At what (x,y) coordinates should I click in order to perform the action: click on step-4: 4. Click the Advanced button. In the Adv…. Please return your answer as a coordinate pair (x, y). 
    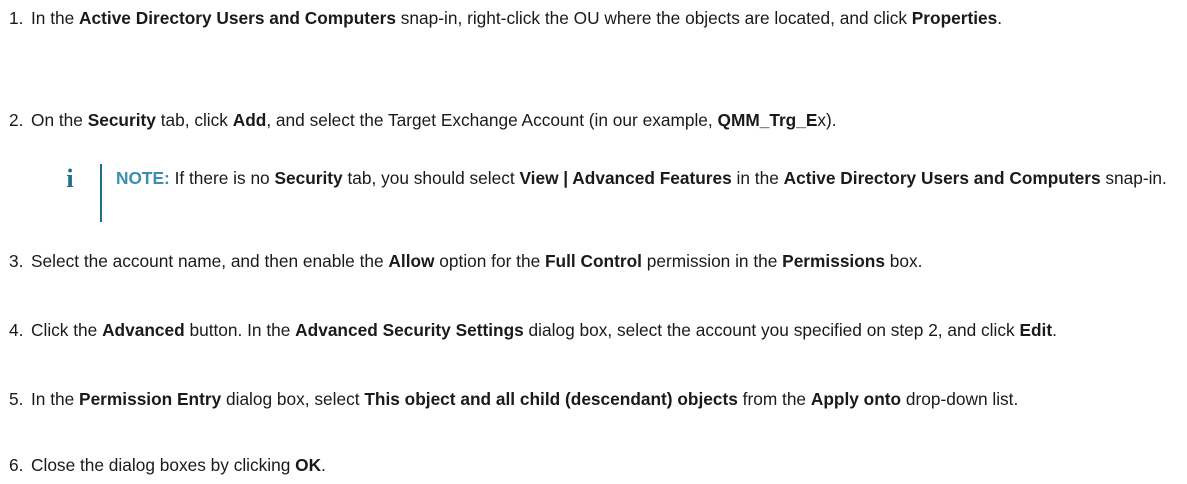
    Looking at the image, I should click on (590, 330).